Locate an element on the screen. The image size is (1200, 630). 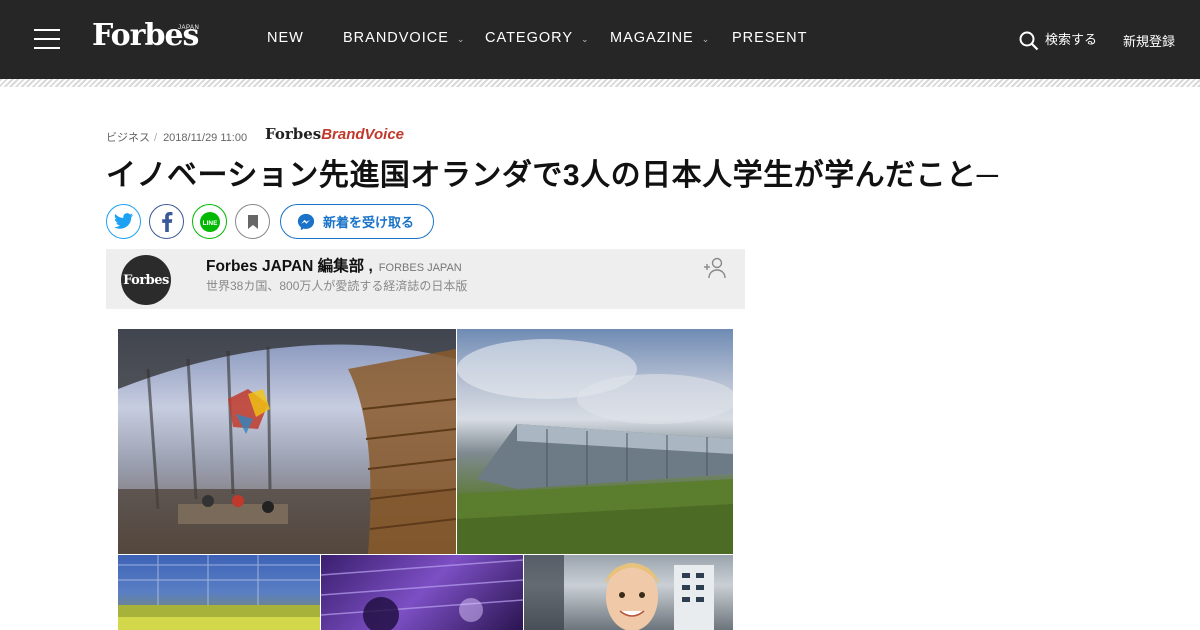
subscribe-label: 新着を受け取る is located at coordinates (369, 222).